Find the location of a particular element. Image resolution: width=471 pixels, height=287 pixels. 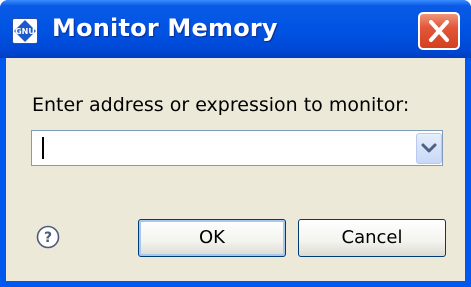

help-icon: ? is located at coordinates (48, 237).